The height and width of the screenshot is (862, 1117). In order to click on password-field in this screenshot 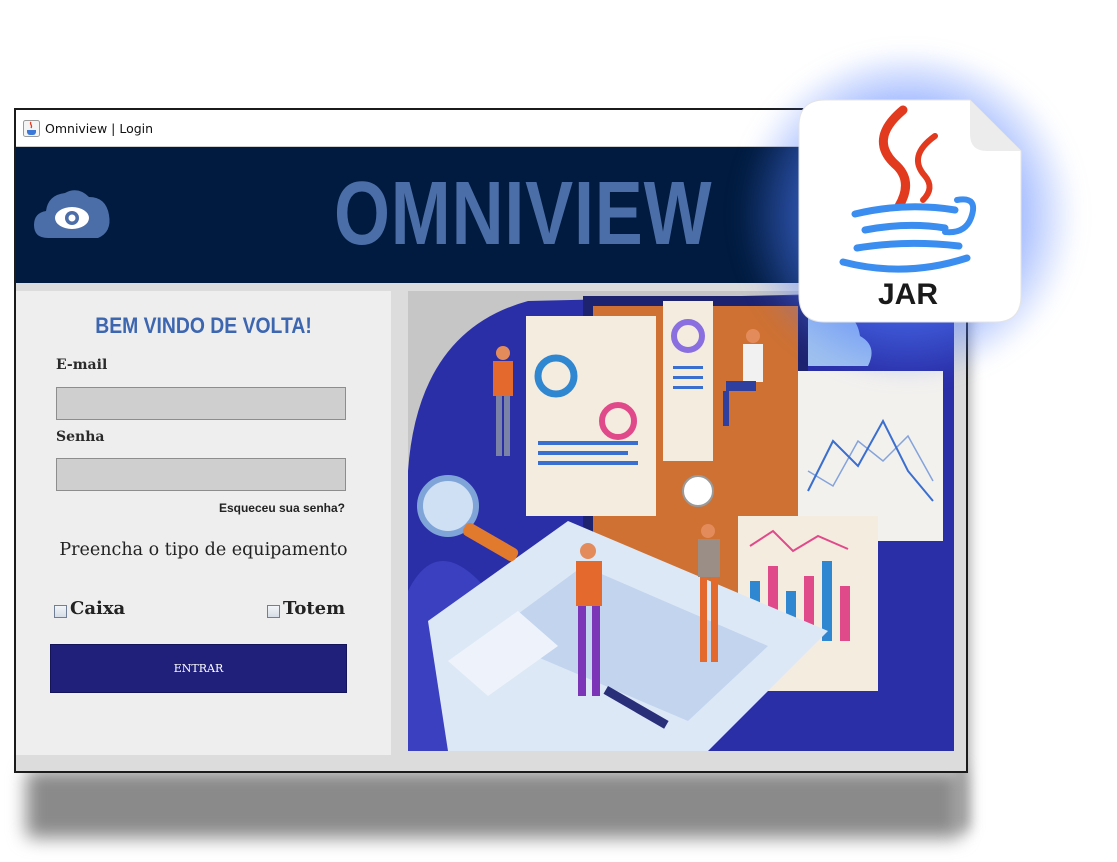, I will do `click(201, 474)`.